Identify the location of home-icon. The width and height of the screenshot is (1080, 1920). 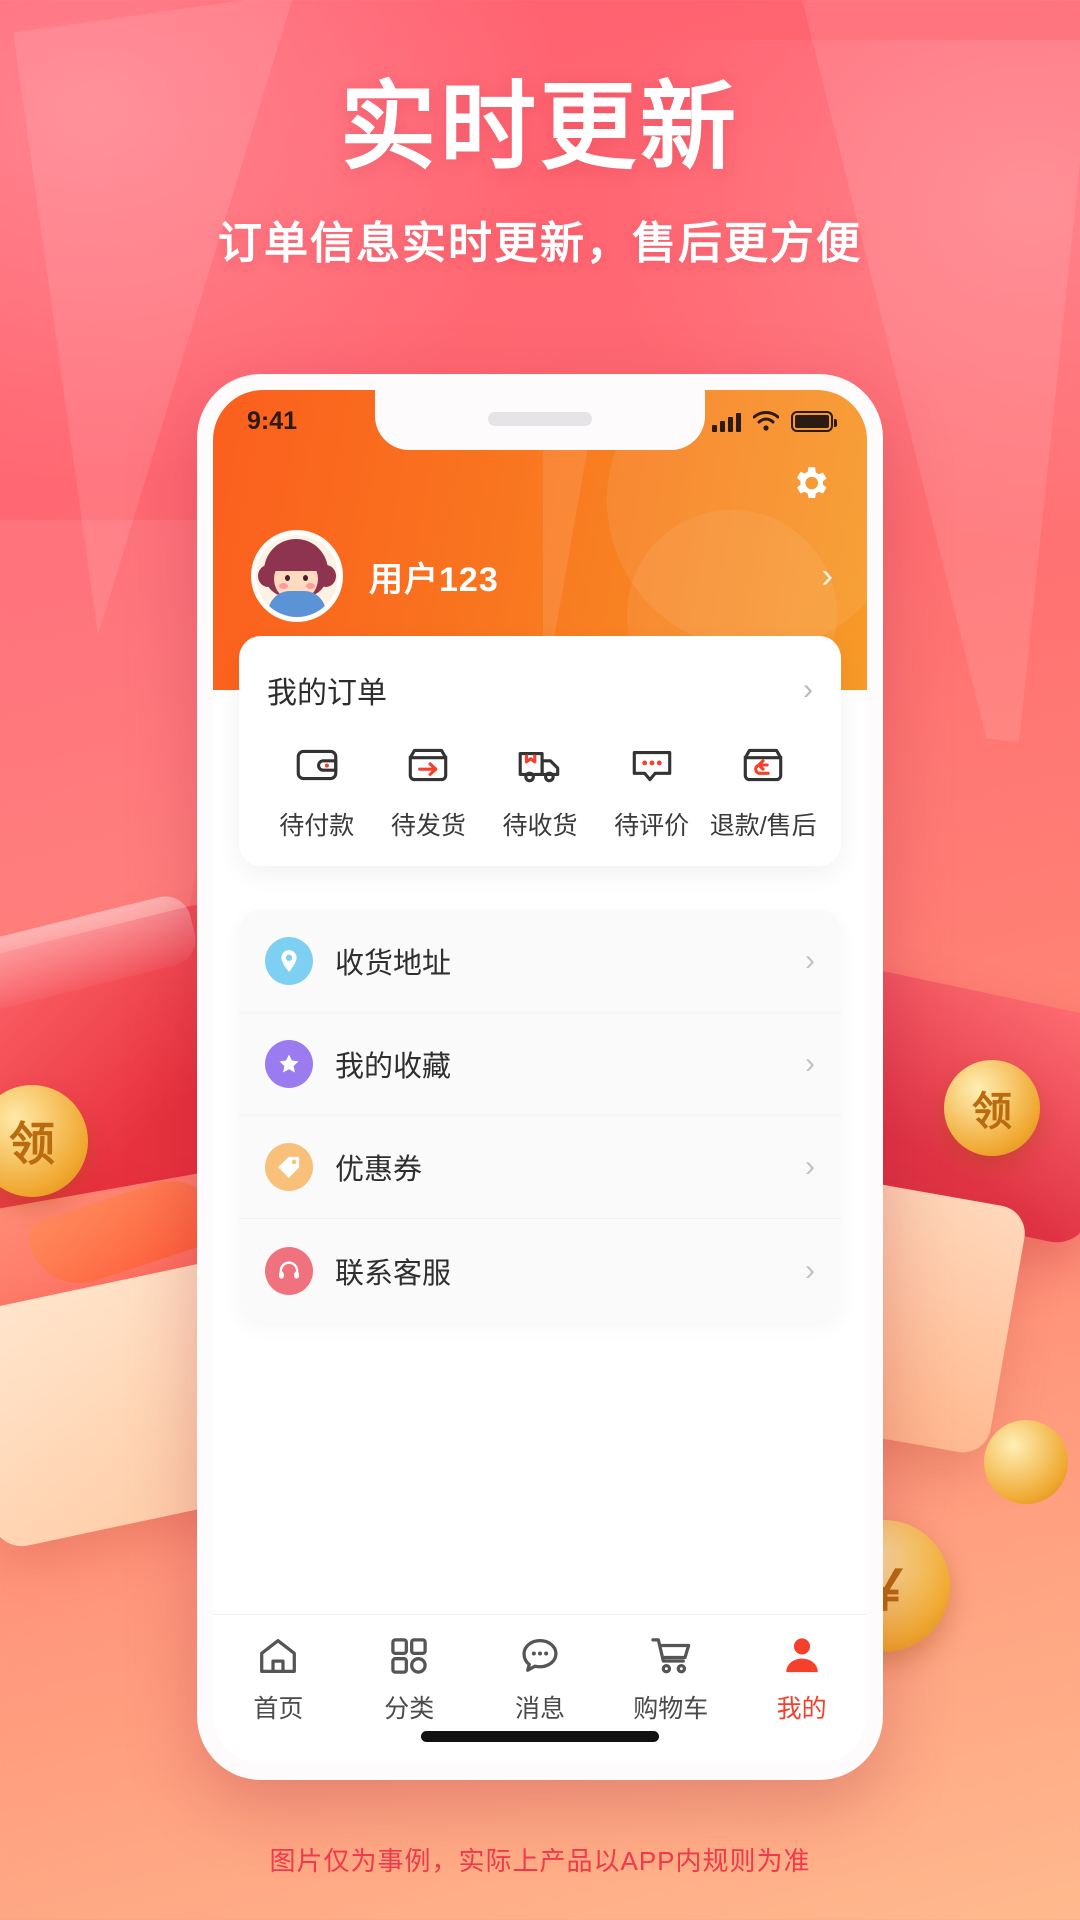
(278, 1656).